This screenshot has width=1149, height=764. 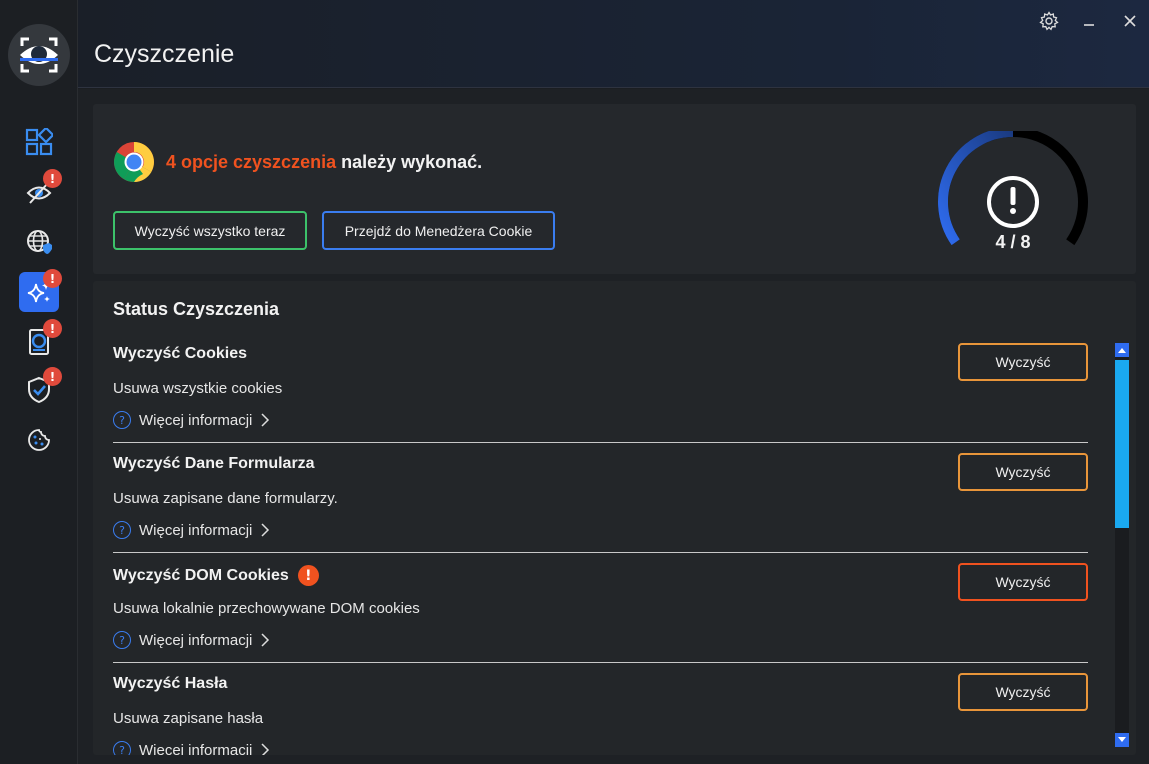 What do you see at coordinates (210, 230) in the screenshot?
I see `clean-all-button: Wyczyść wszystko teraz` at bounding box center [210, 230].